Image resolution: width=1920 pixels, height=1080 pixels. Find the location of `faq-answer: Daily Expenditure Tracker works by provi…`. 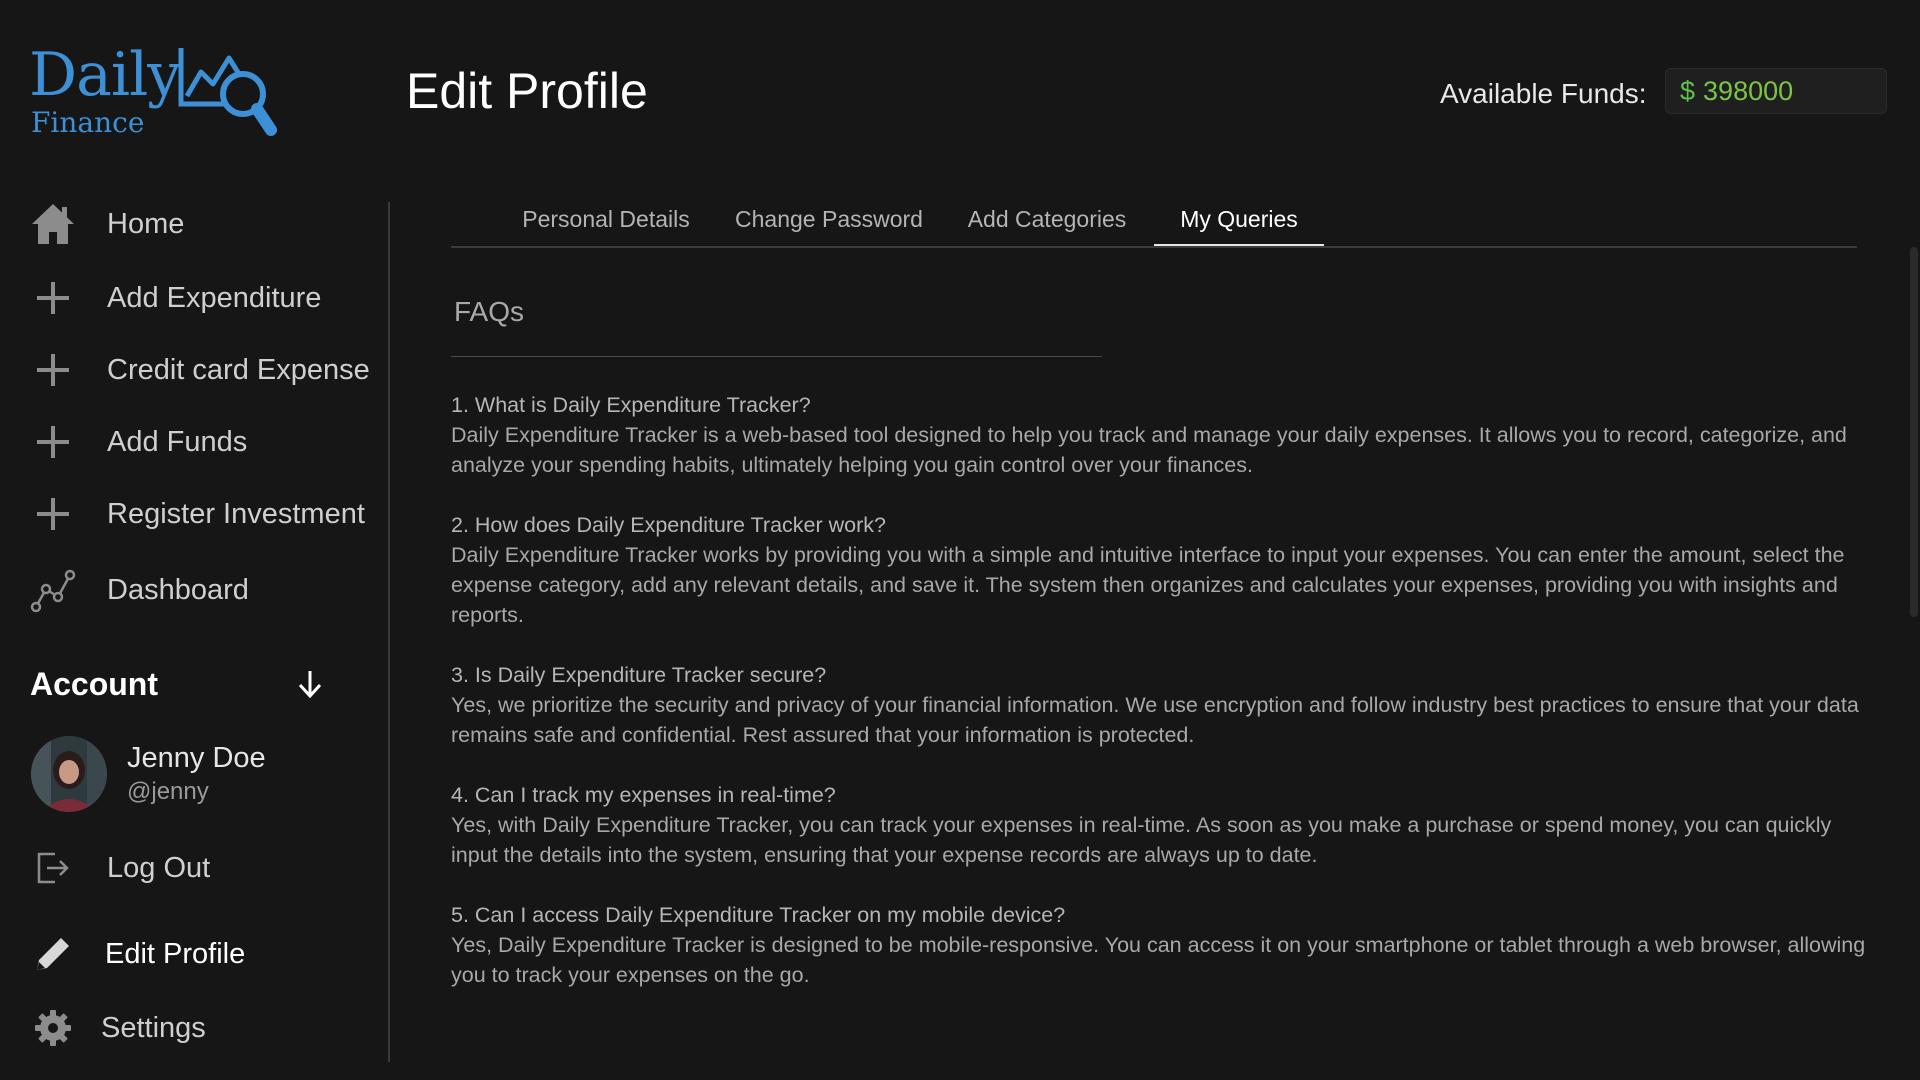

faq-answer: Daily Expenditure Tracker works by provi… is located at coordinates (1148, 585).